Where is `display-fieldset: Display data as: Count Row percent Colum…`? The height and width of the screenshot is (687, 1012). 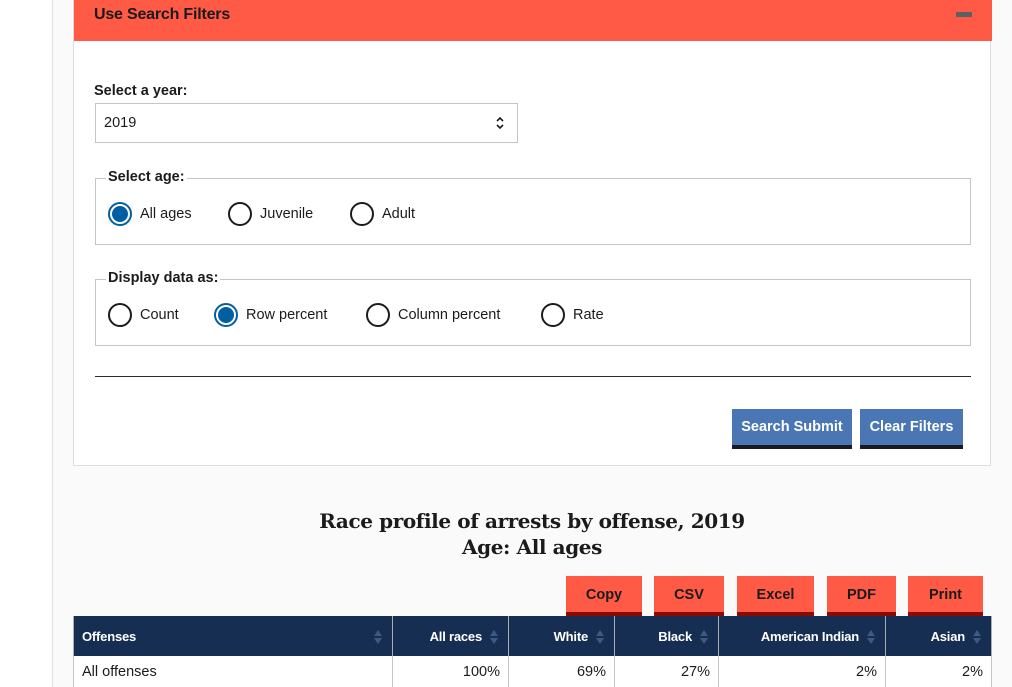
display-fieldset: Display data as: Count Row percent Colum… is located at coordinates (533, 308).